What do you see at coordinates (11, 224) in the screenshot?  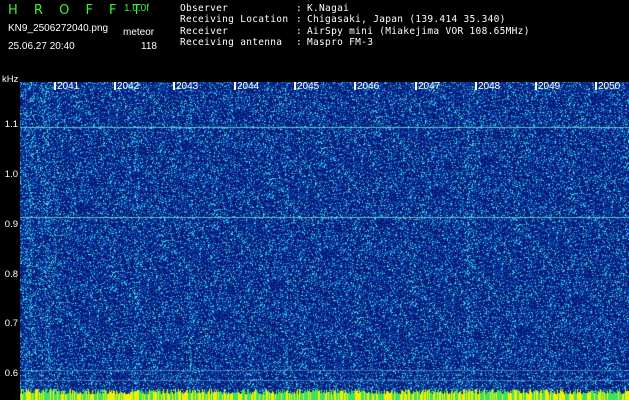 I see `freq-tick-0-9: 0.9` at bounding box center [11, 224].